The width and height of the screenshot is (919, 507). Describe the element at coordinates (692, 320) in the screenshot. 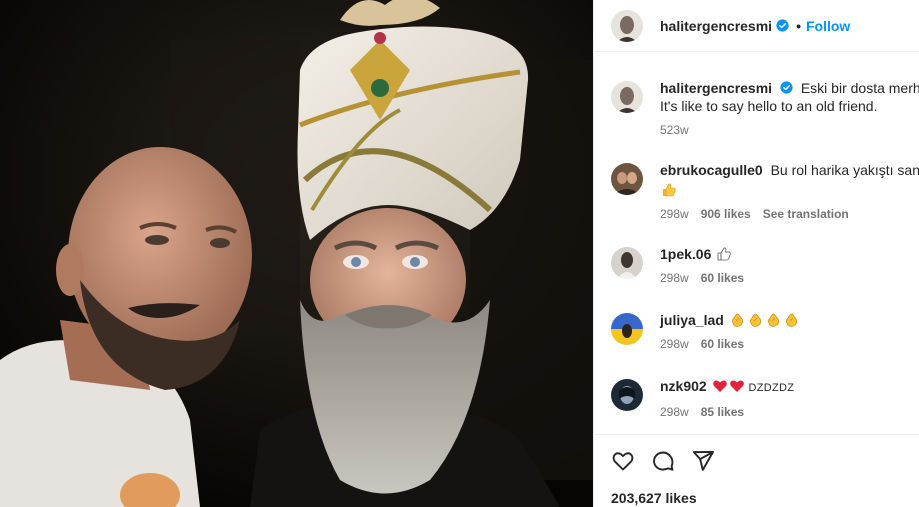

I see `commenter-username: juliya_lad` at that location.